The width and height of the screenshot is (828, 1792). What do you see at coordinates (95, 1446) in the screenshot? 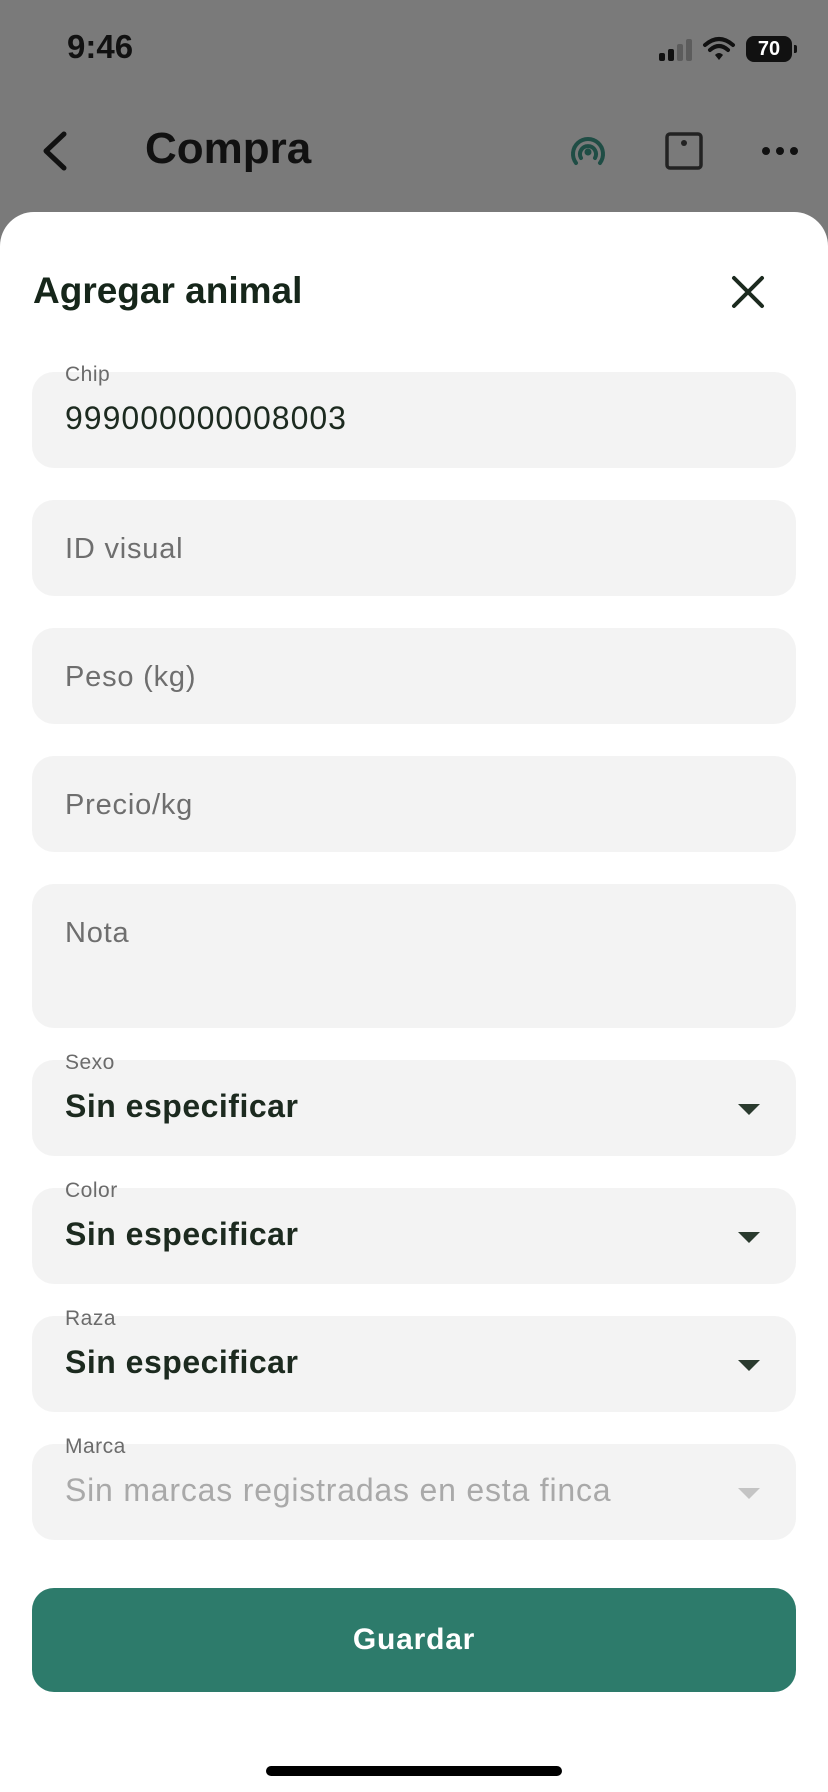
I see `brand-label: Marca` at bounding box center [95, 1446].